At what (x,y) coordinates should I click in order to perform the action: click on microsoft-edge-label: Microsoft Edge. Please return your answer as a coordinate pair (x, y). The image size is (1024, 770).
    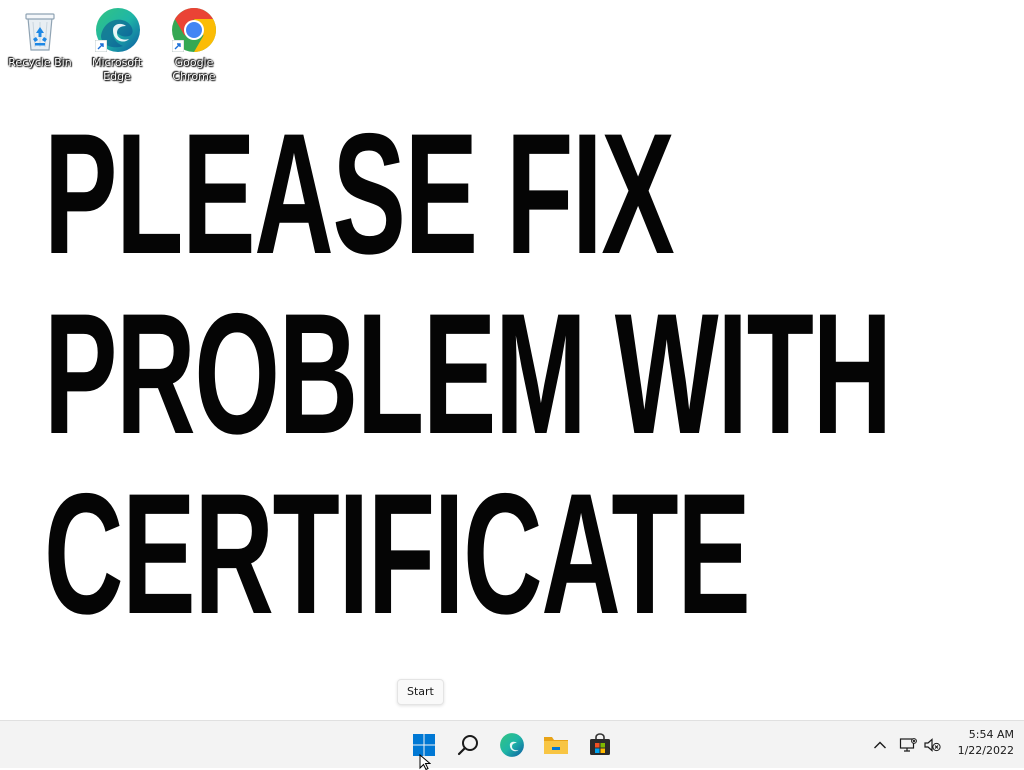
    Looking at the image, I should click on (117, 69).